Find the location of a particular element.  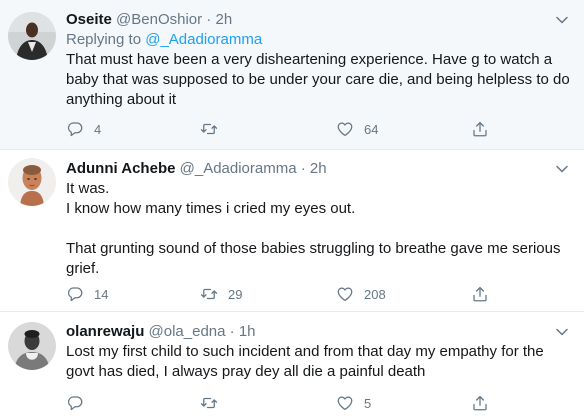

reply-button is located at coordinates (80, 403).